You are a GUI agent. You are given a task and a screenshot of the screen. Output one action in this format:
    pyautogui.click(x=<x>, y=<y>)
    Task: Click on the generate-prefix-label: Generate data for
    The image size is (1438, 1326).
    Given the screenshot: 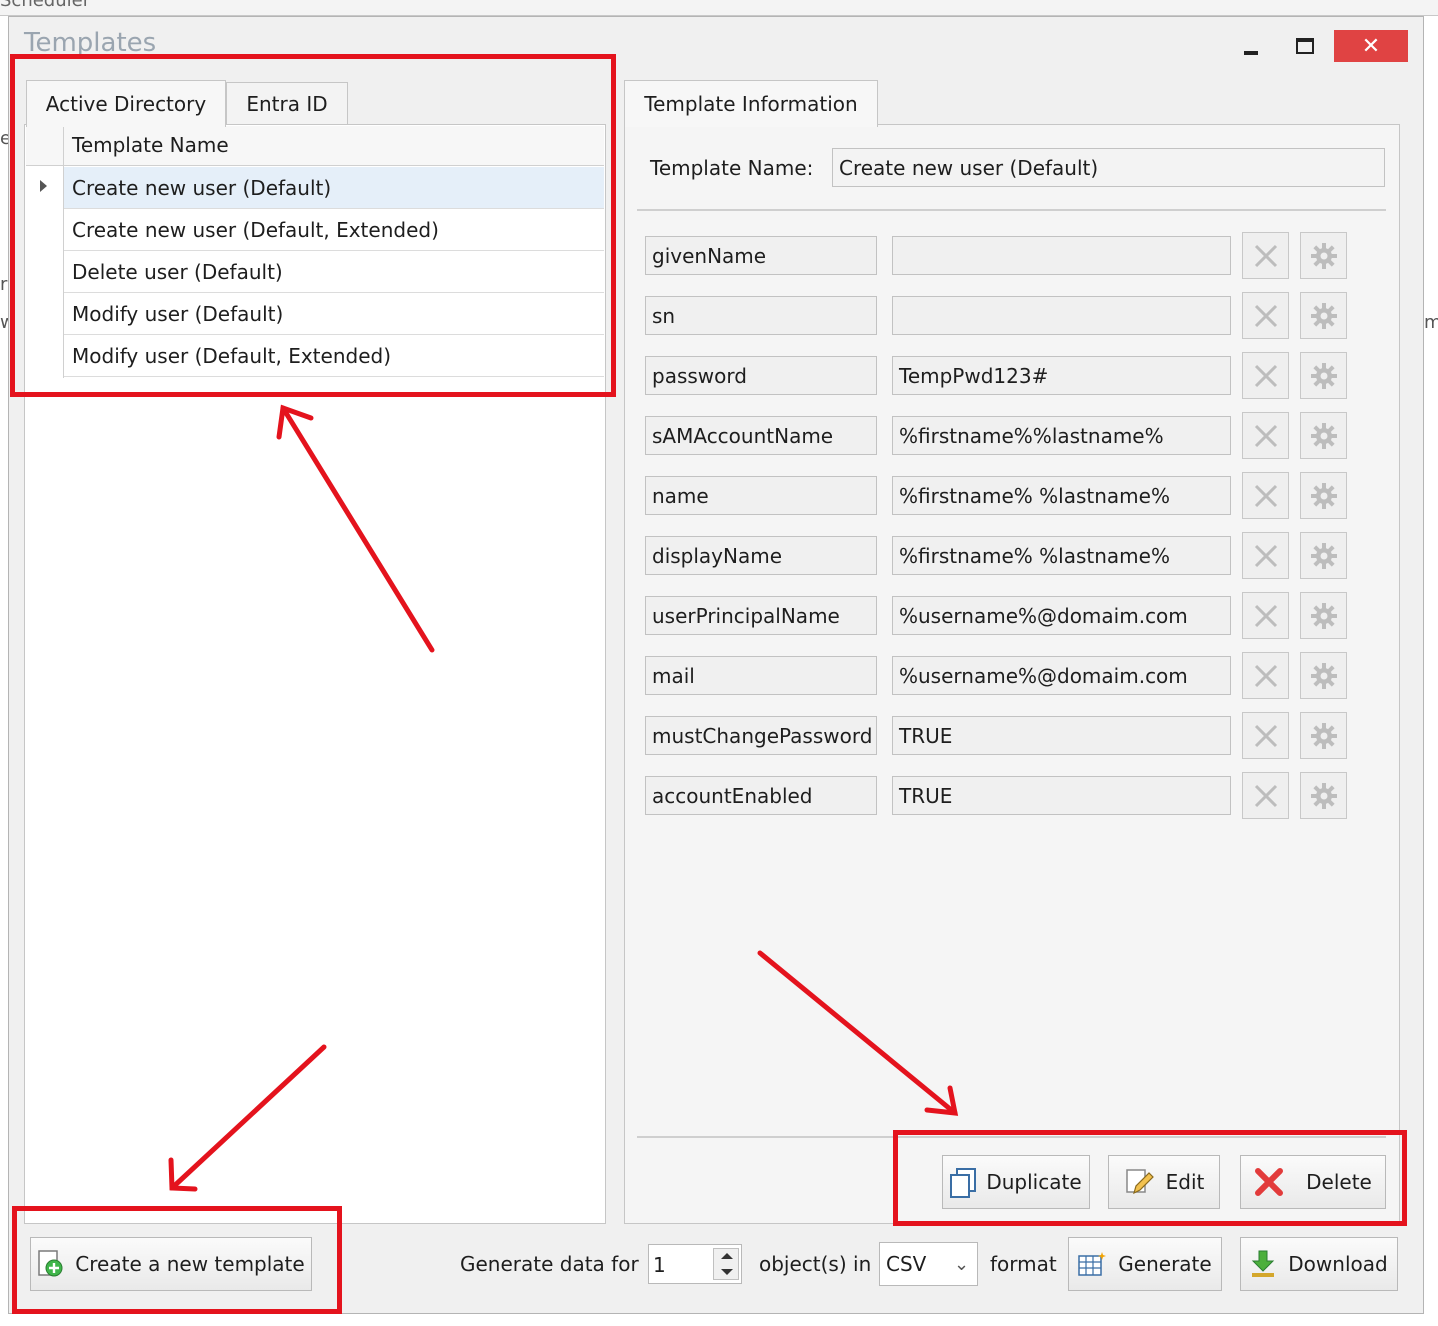 What is the action you would take?
    pyautogui.click(x=549, y=1264)
    